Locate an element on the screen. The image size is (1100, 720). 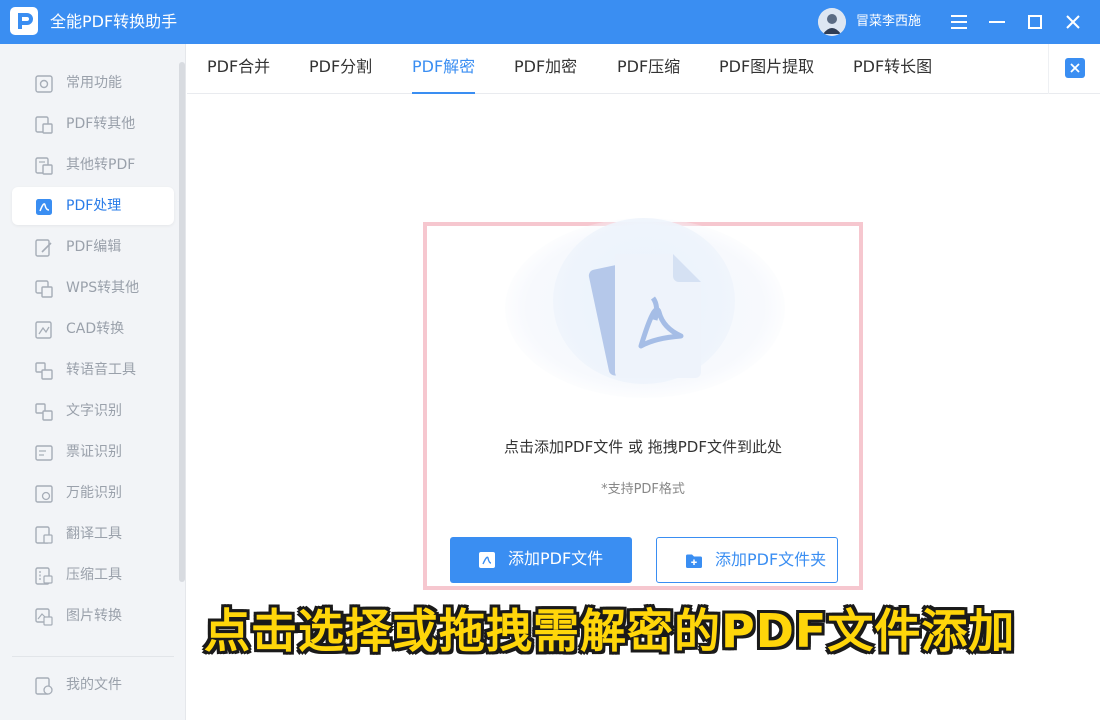
ticket-recognition-icon is located at coordinates (44, 453).